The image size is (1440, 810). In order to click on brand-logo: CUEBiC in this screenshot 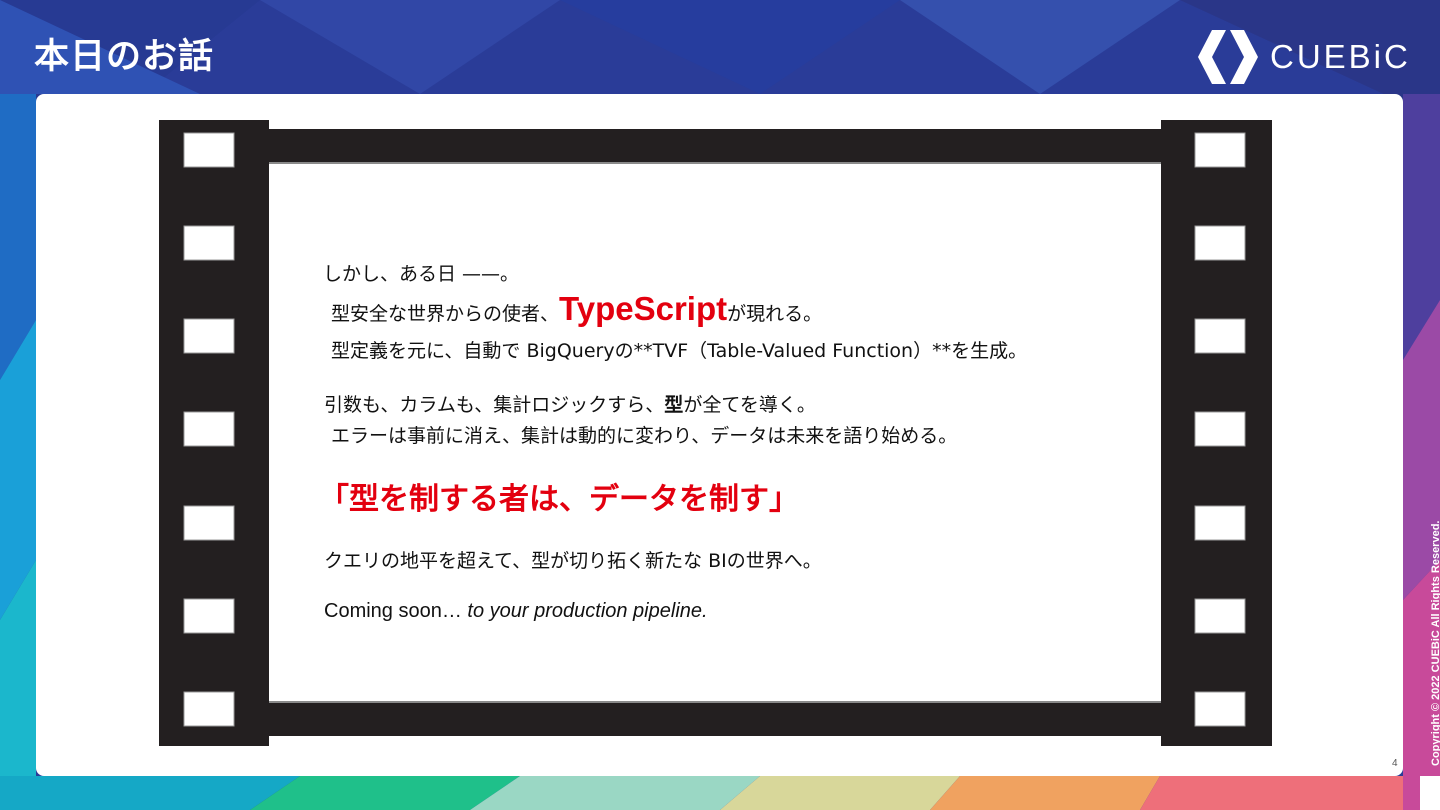, I will do `click(1303, 57)`.